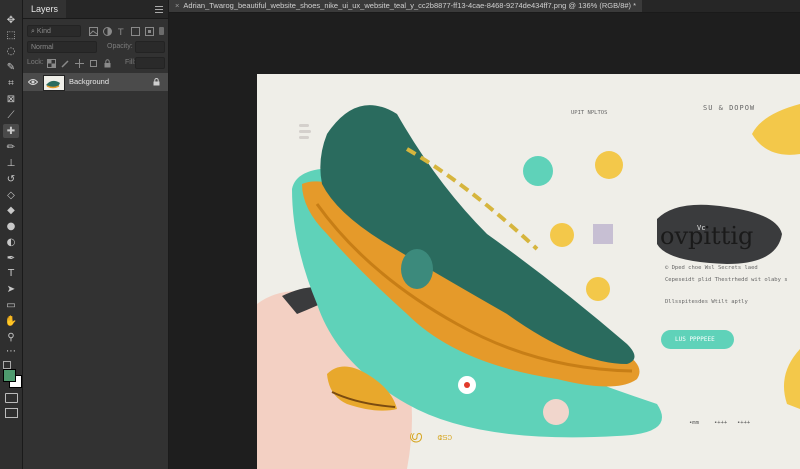 The image size is (800, 469). I want to click on filter-smart-object-icon, so click(149, 31).